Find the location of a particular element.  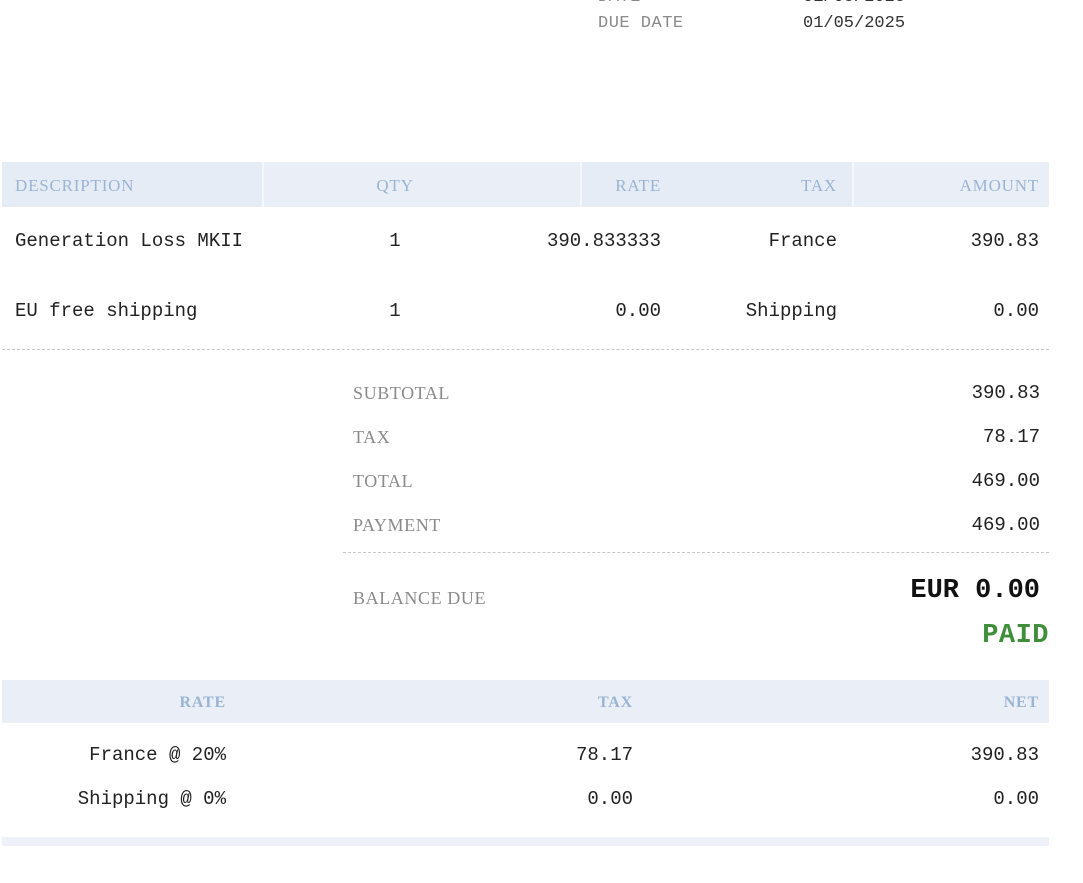

tax-total-label: TAX is located at coordinates (372, 437).